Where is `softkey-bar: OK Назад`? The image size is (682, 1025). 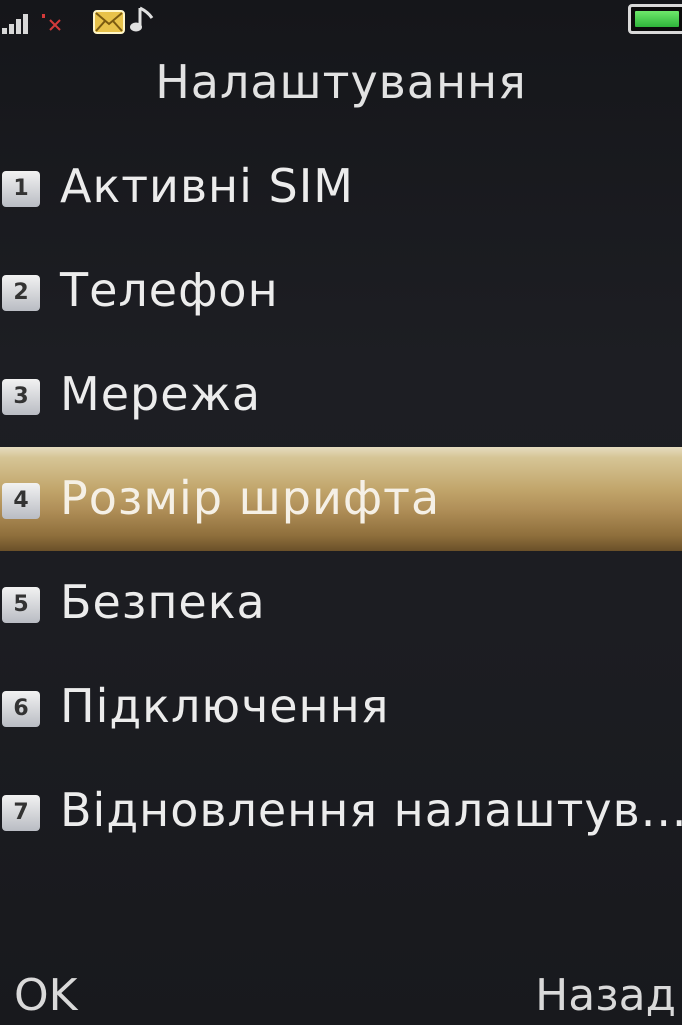 softkey-bar: OK Назад is located at coordinates (341, 993).